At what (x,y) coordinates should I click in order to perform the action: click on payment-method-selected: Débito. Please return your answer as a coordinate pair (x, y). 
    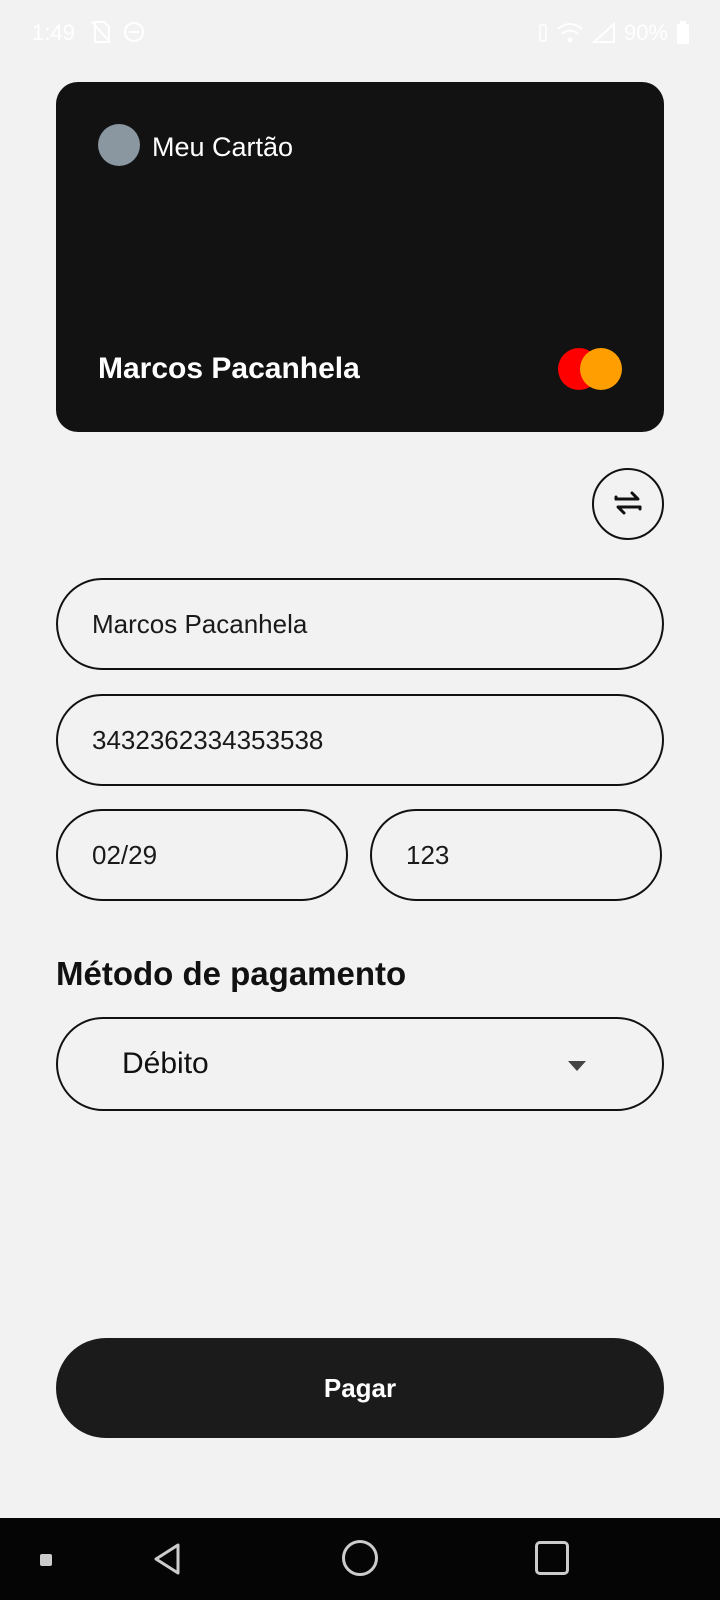
    Looking at the image, I should click on (165, 1063).